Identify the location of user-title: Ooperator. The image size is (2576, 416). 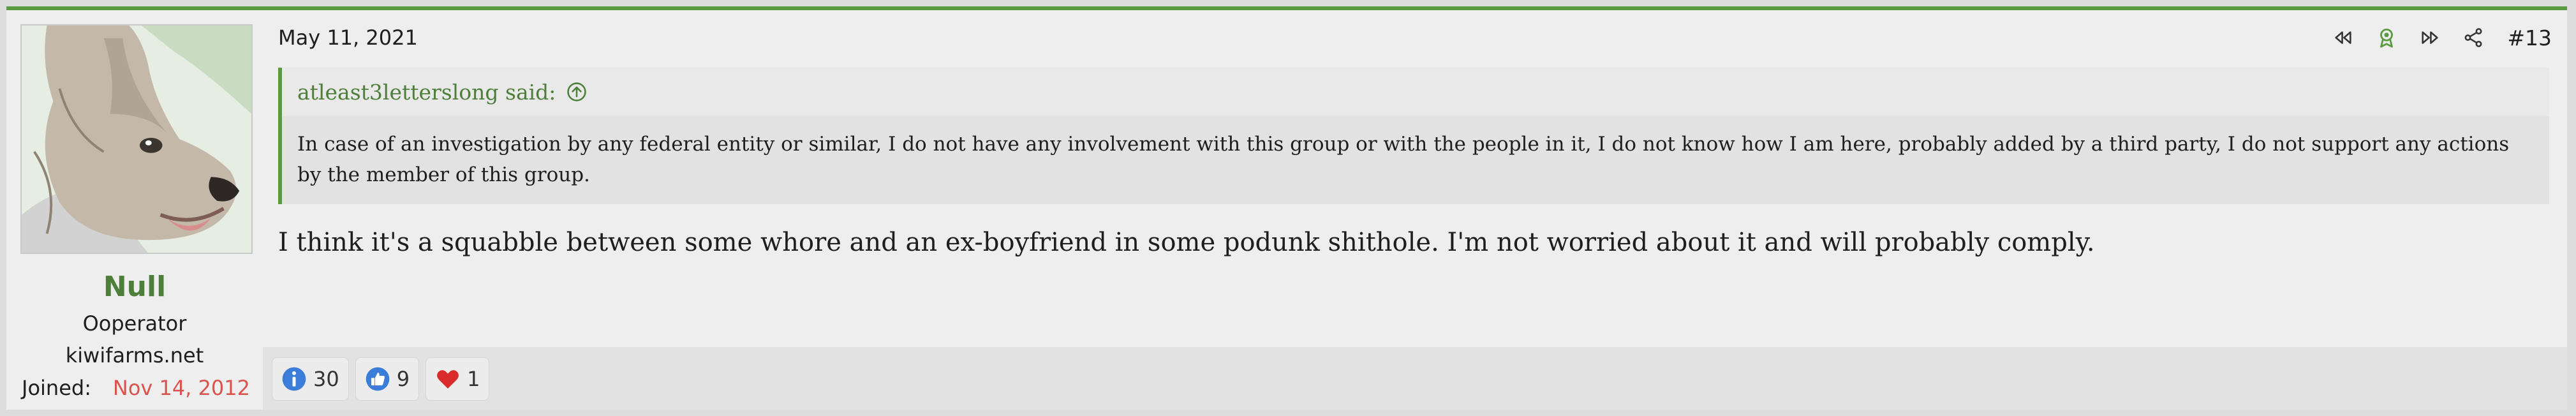
(134, 323).